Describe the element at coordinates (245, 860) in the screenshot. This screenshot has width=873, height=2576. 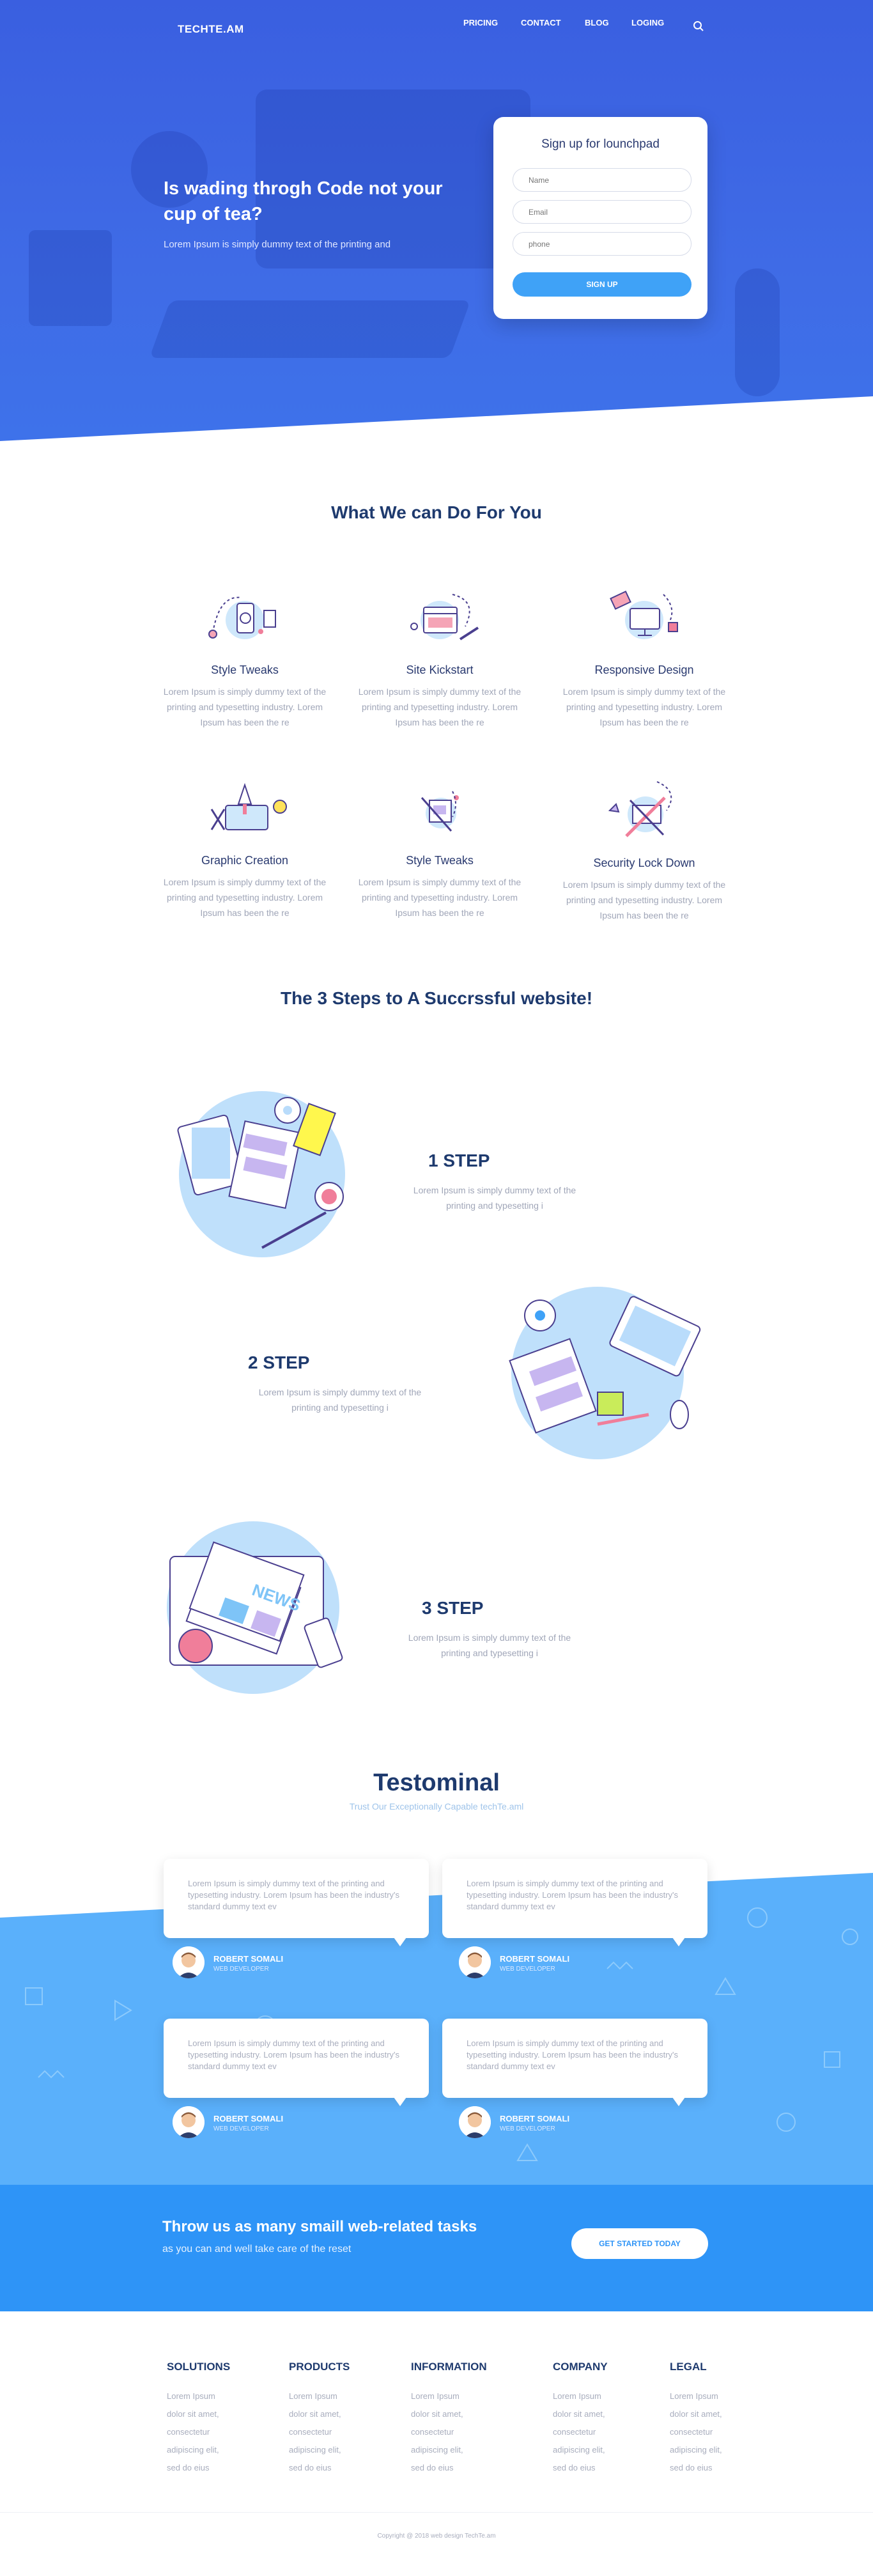
I see `service-title: Graphic Creation` at that location.